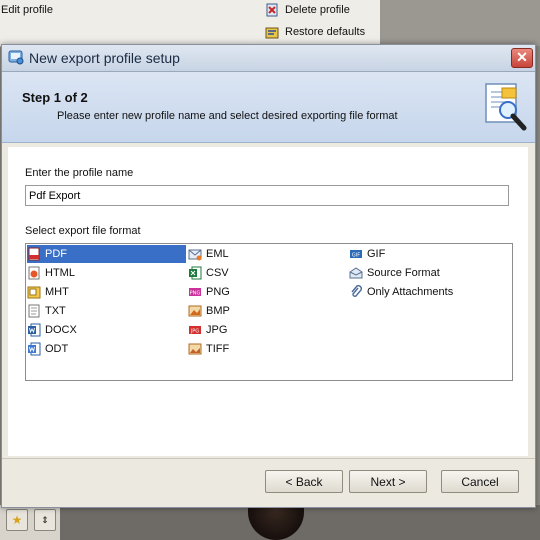  Describe the element at coordinates (325, 32) in the screenshot. I see `restore-defaults-label: Restore defaults` at that location.